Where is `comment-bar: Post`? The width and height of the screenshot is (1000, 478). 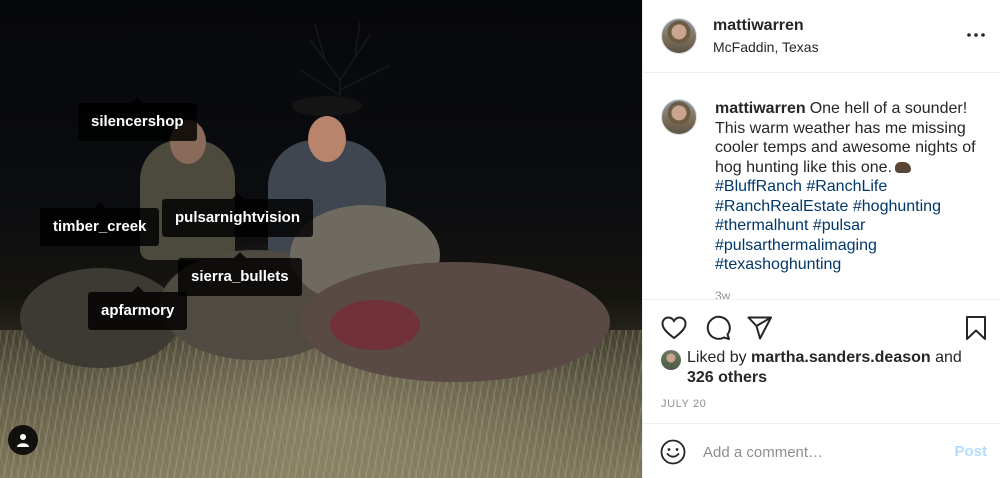
comment-bar: Post is located at coordinates (821, 450).